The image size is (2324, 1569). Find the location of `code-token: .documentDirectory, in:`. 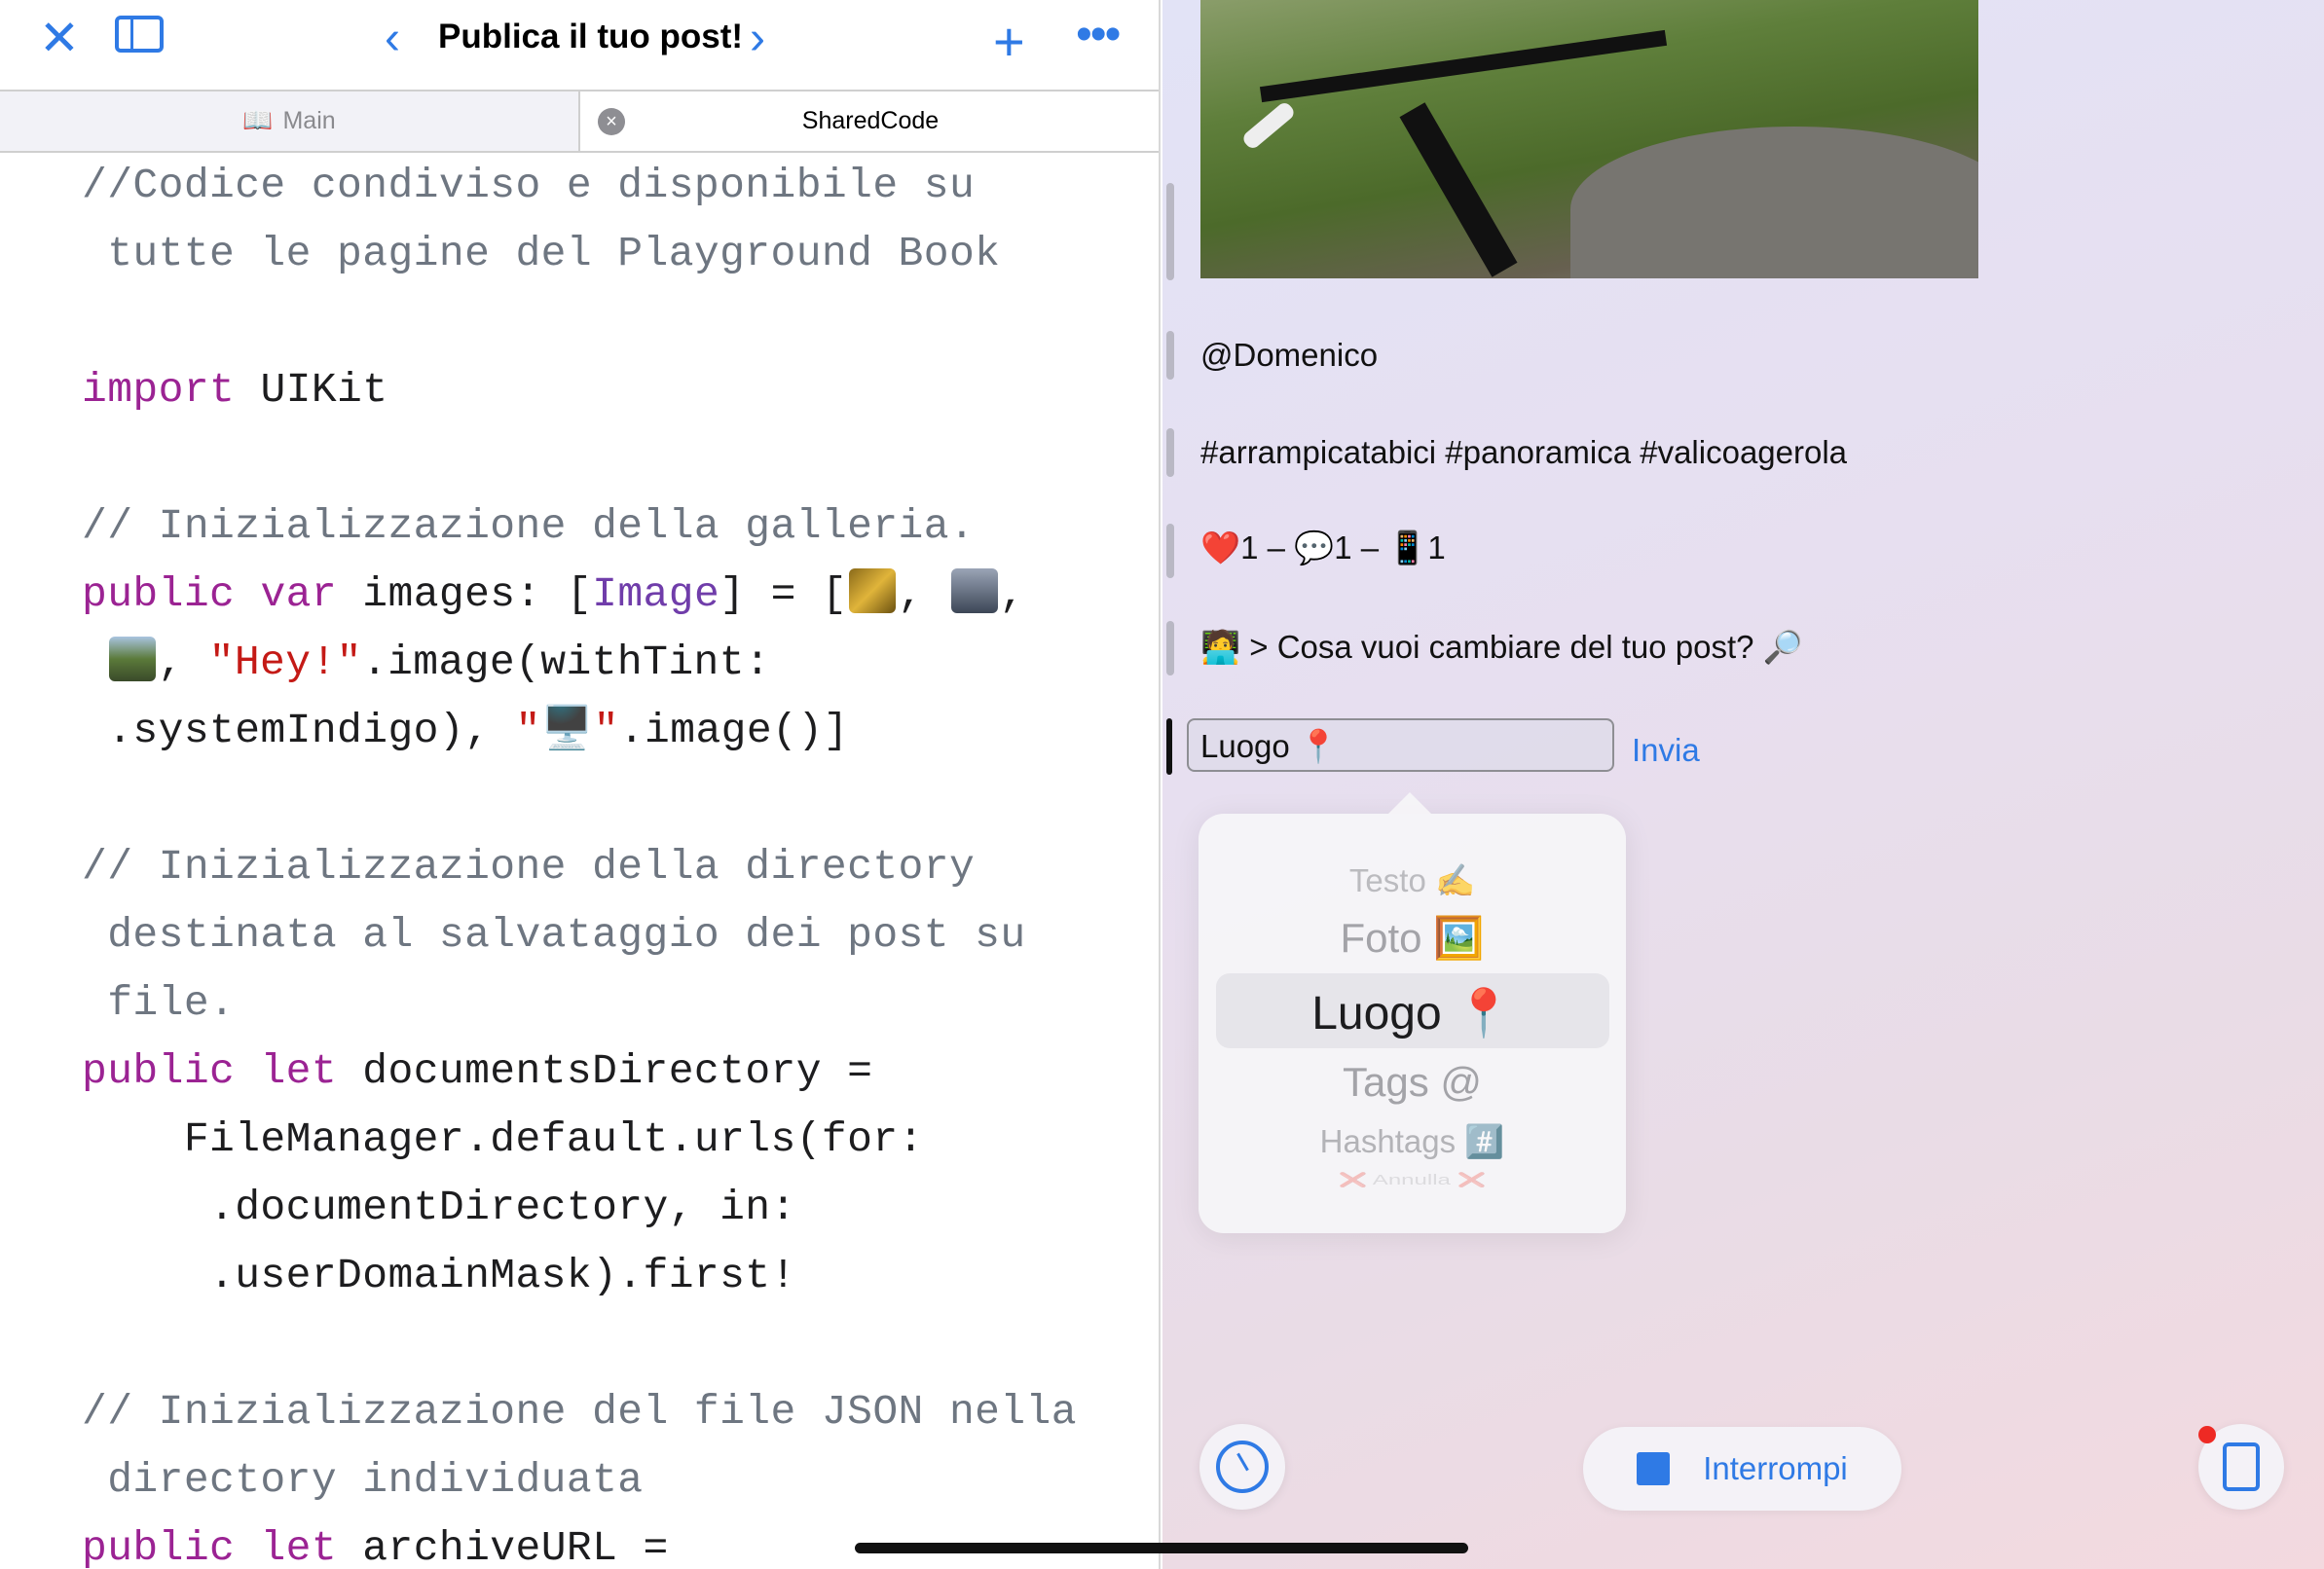

code-token: .documentDirectory, in: is located at coordinates (439, 1207).